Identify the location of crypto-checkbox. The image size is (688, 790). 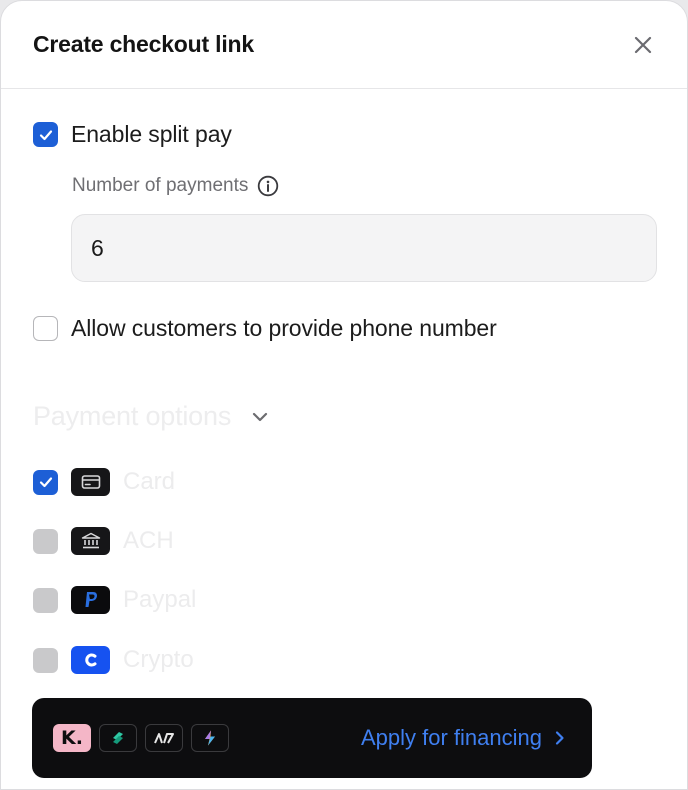
(45, 660).